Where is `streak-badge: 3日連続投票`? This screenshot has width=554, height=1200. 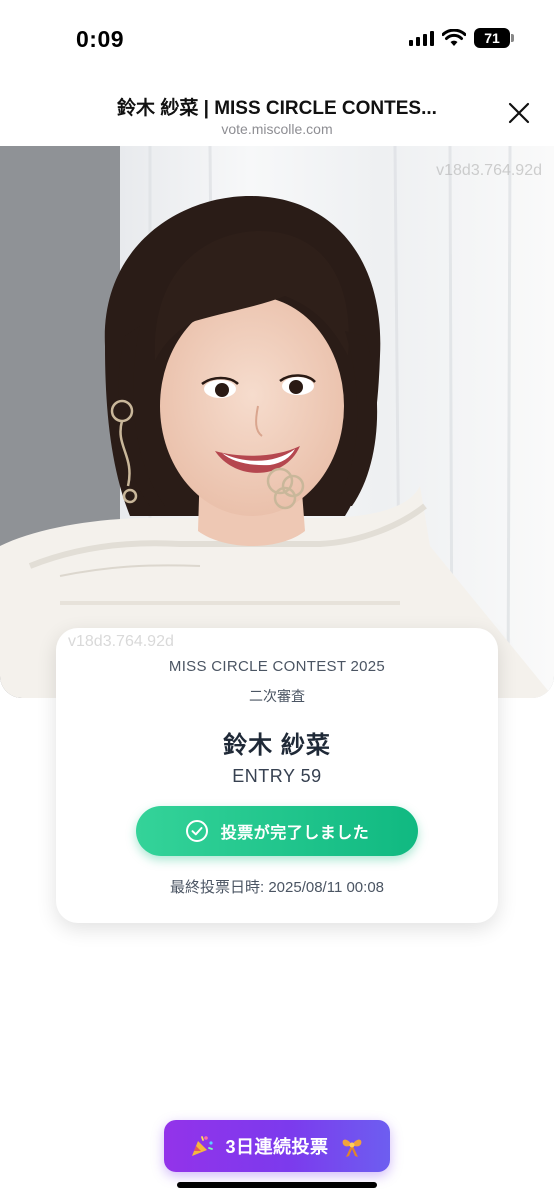
streak-badge: 3日連続投票 is located at coordinates (277, 1146).